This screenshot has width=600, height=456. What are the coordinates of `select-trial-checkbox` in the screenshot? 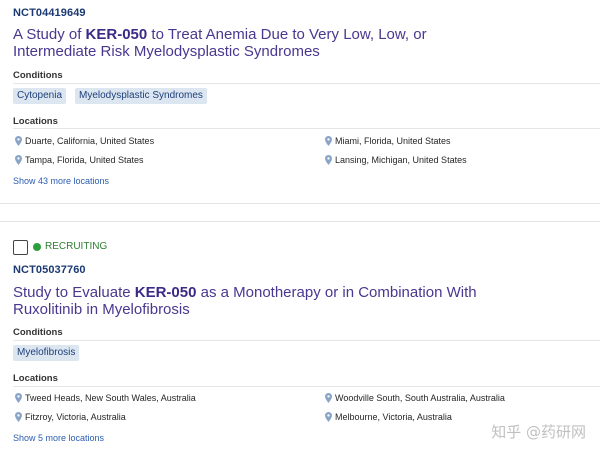 It's located at (20, 247).